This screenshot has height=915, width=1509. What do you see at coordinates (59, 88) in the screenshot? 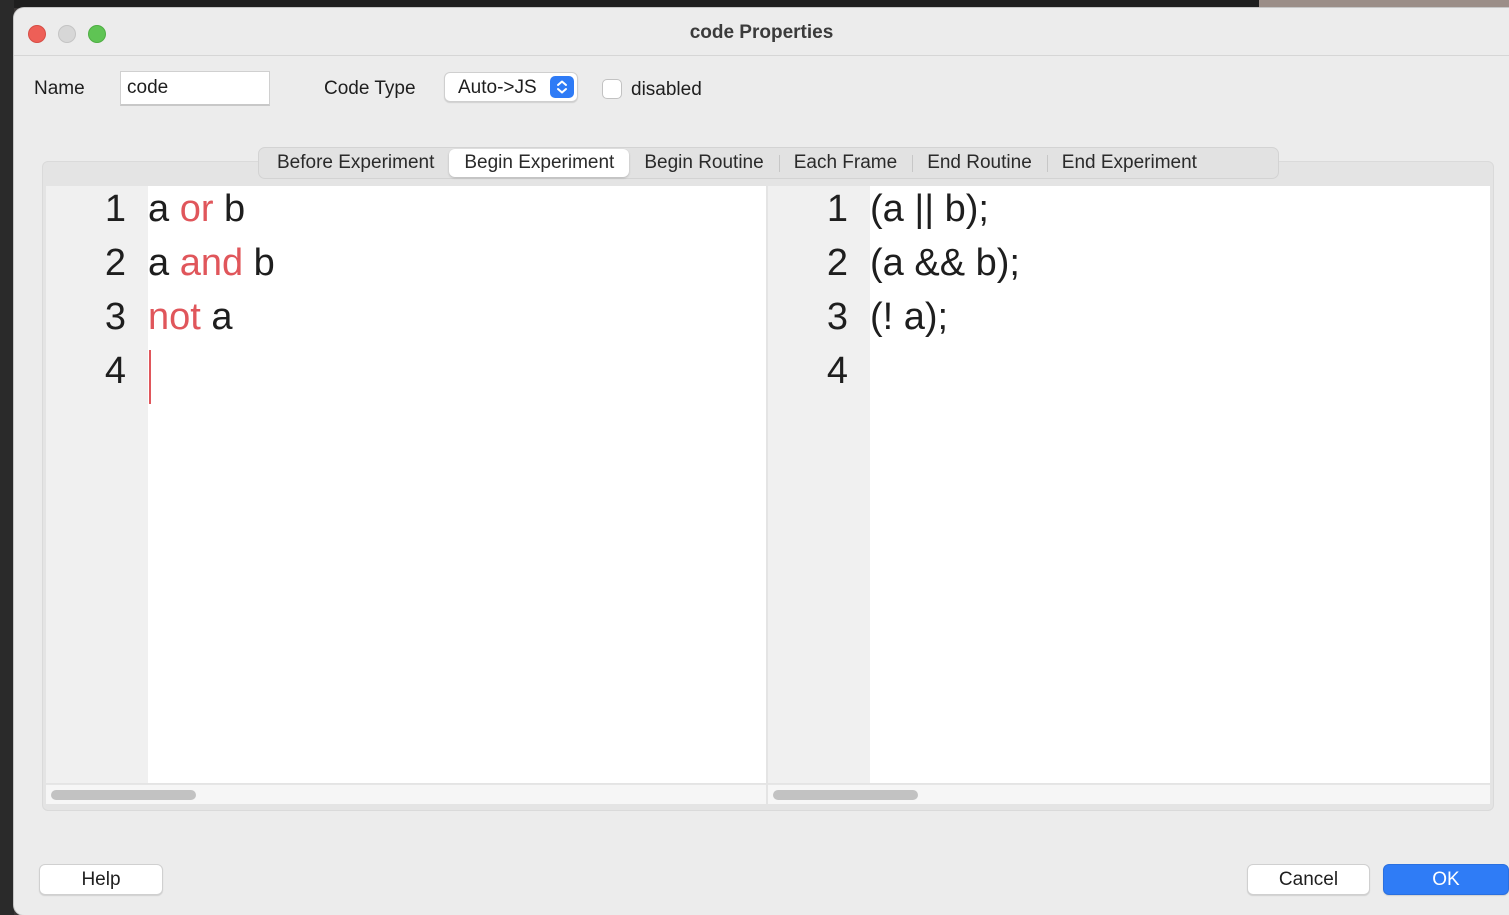
I see `name-label: Name` at bounding box center [59, 88].